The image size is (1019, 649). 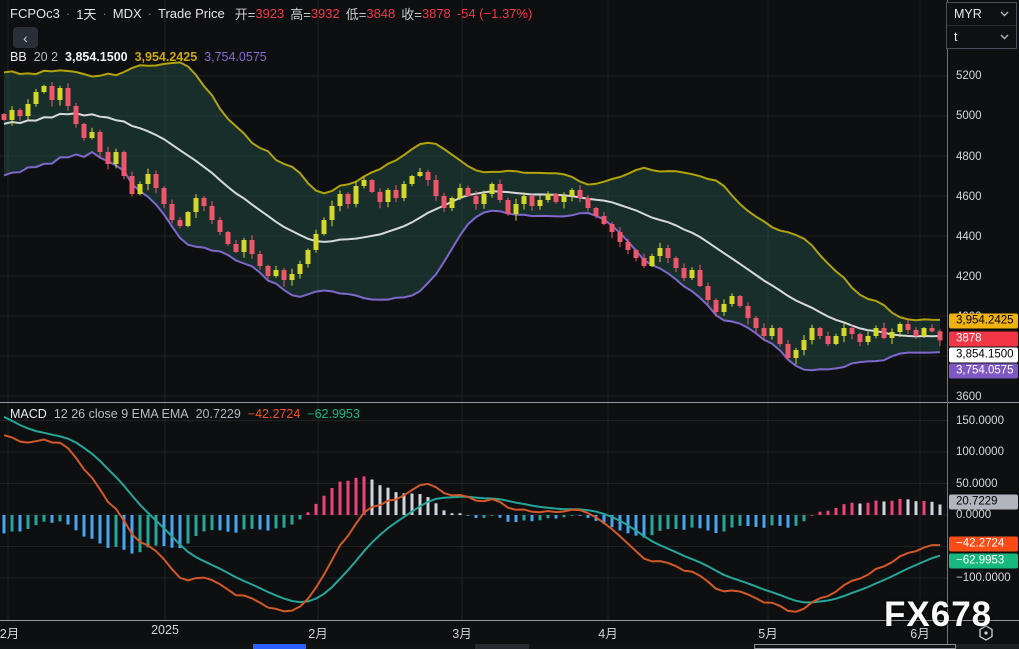 I want to click on bb-basis-value: 3,854.1500, so click(x=96, y=57).